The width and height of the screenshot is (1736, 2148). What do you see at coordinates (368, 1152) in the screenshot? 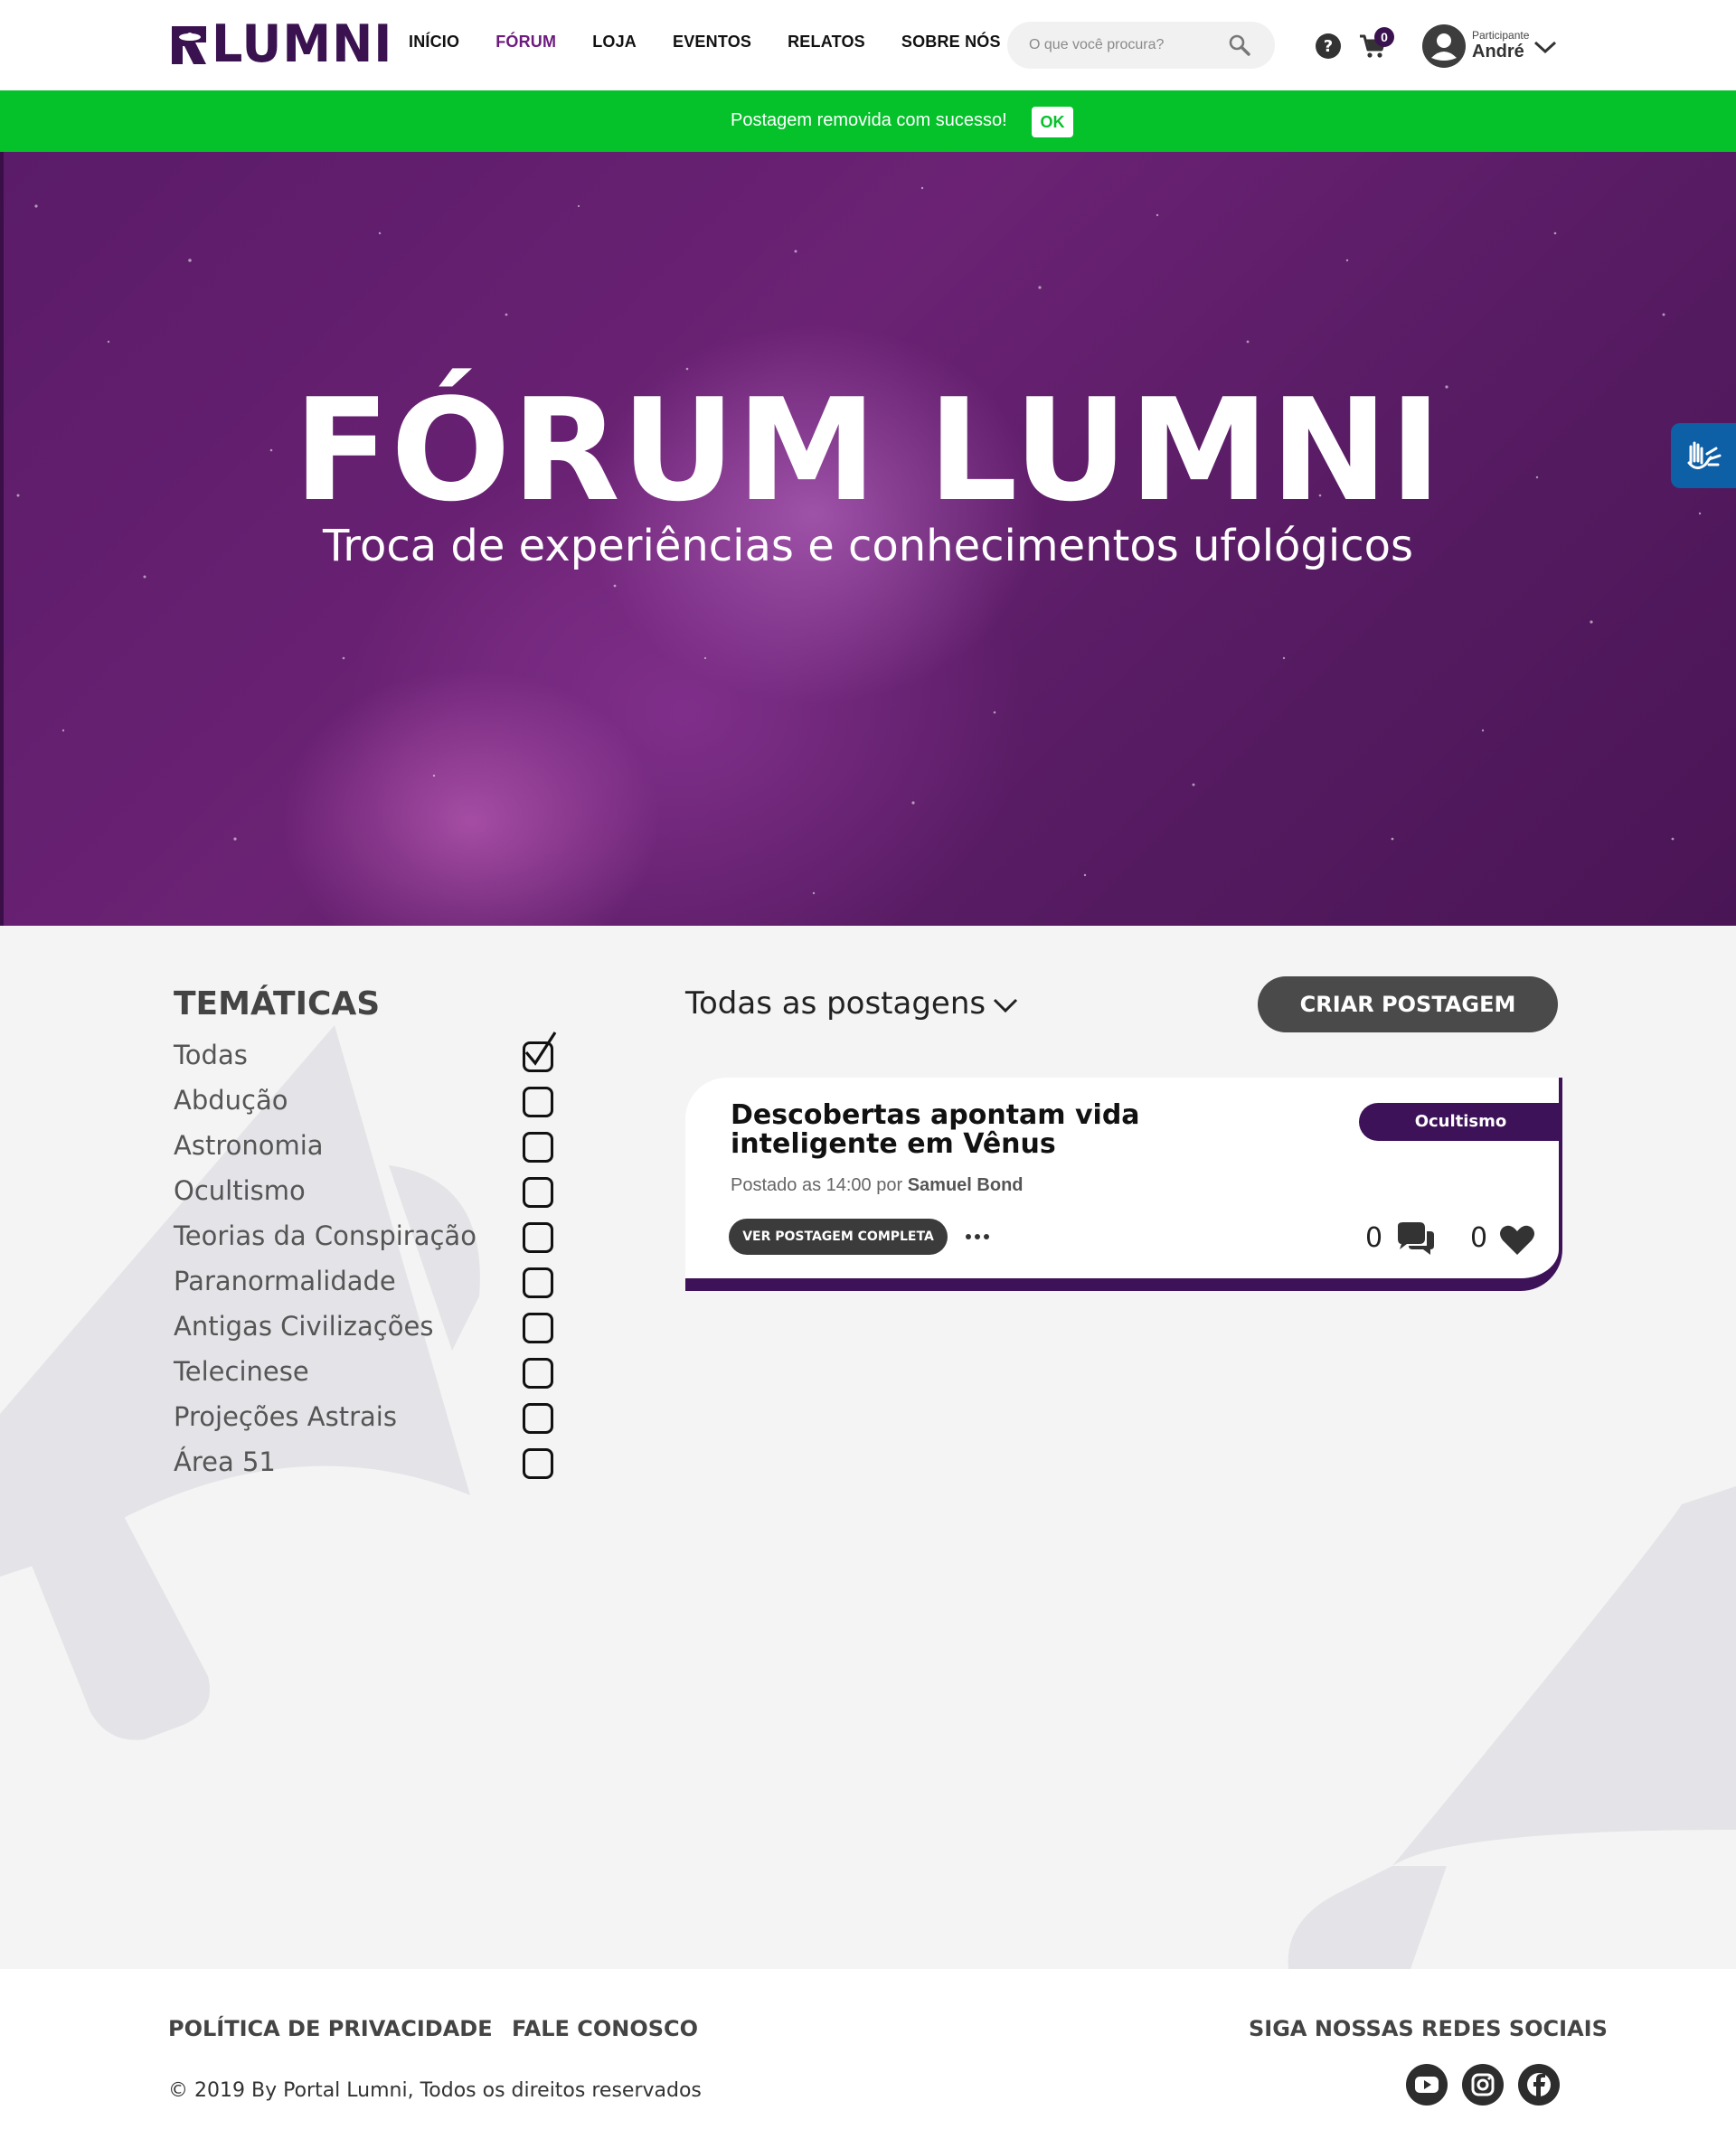
I see `topic-row-astronomia: Astronomia` at bounding box center [368, 1152].